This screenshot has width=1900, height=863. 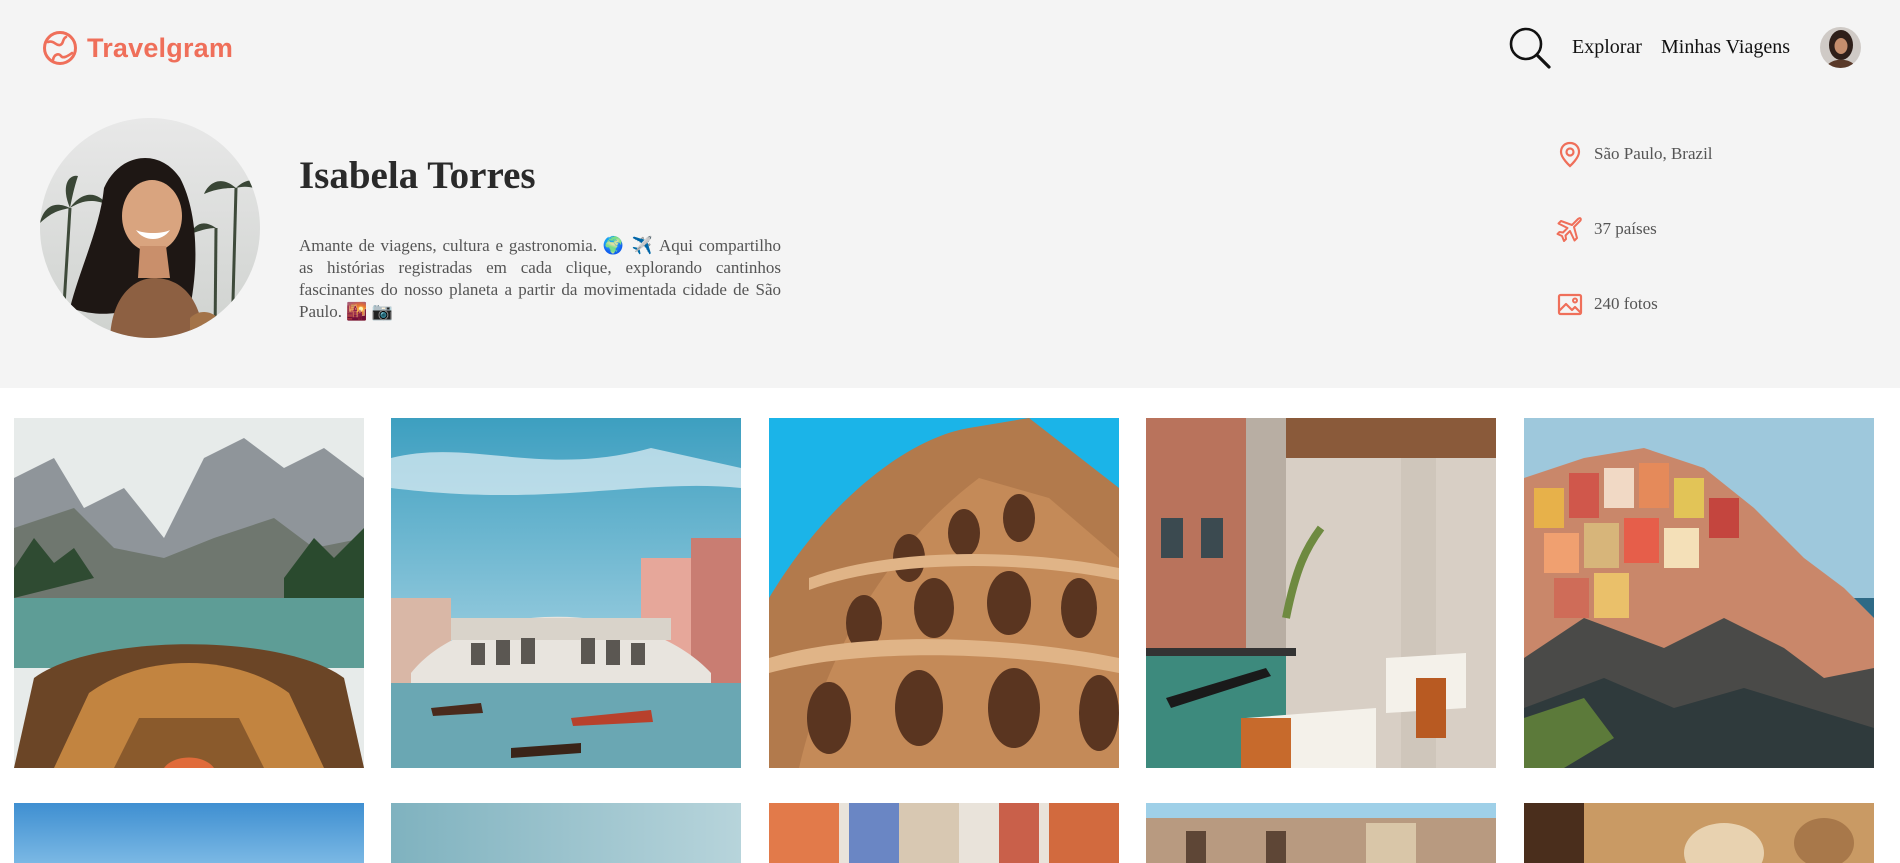 What do you see at coordinates (1607, 47) in the screenshot?
I see `nav-explore-link: Explorar` at bounding box center [1607, 47].